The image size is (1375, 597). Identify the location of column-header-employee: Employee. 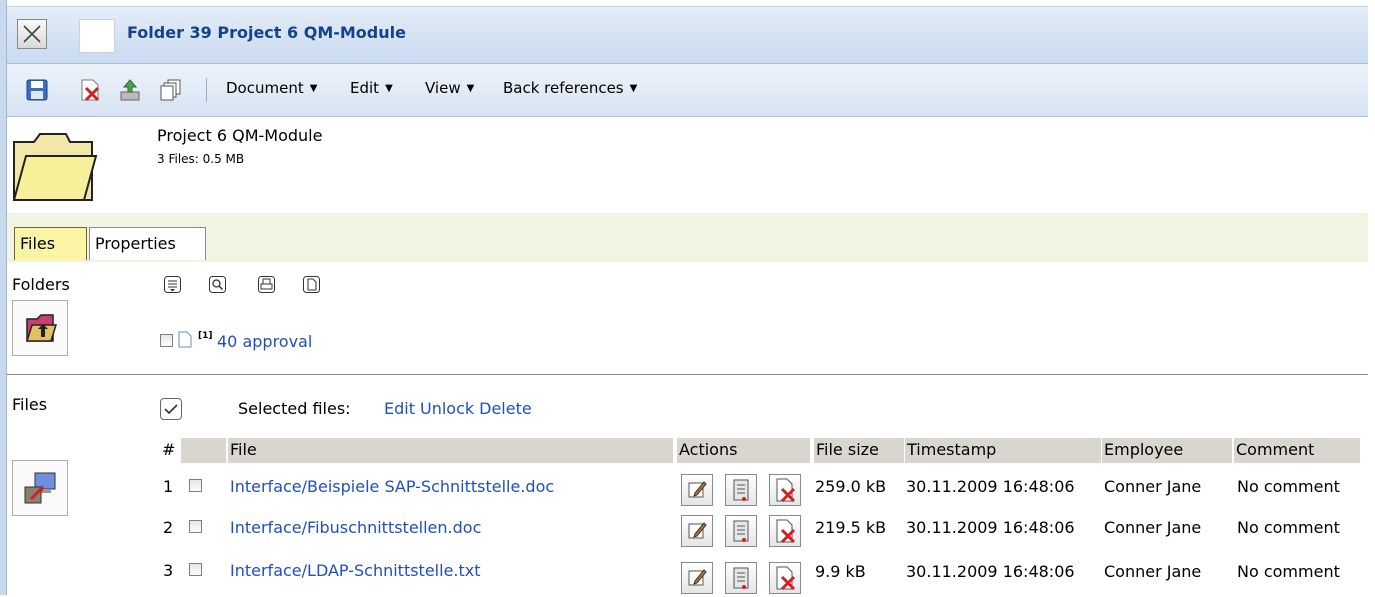
(1167, 450).